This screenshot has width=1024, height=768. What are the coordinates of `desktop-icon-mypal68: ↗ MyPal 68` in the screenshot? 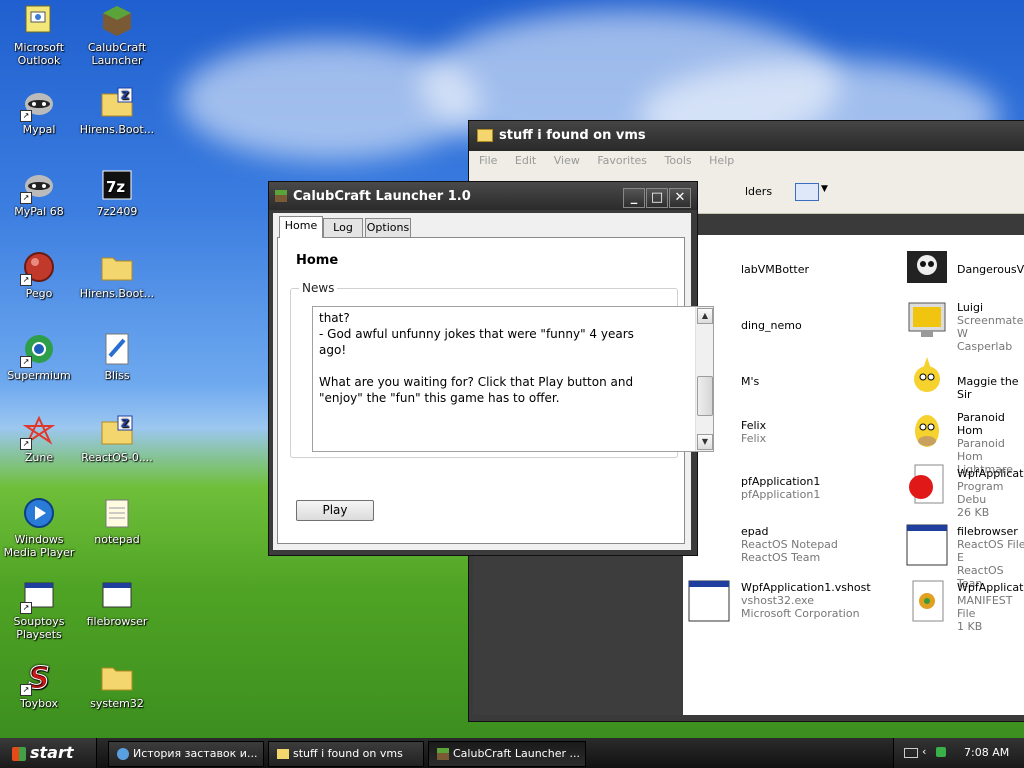 It's located at (39, 193).